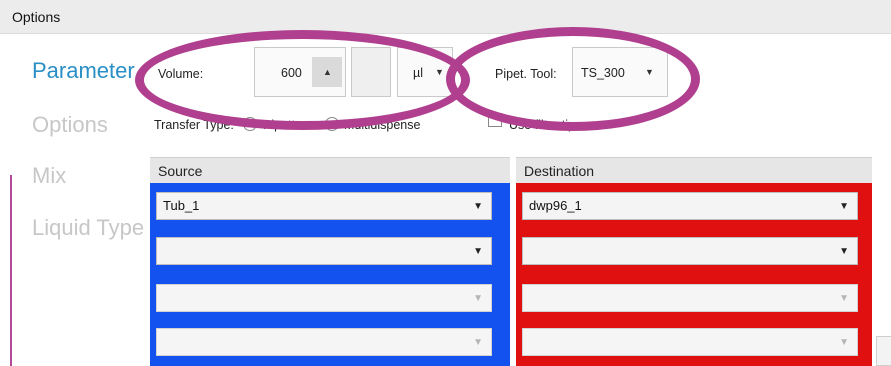  Describe the element at coordinates (6, 270) in the screenshot. I see `left-frame-border` at that location.